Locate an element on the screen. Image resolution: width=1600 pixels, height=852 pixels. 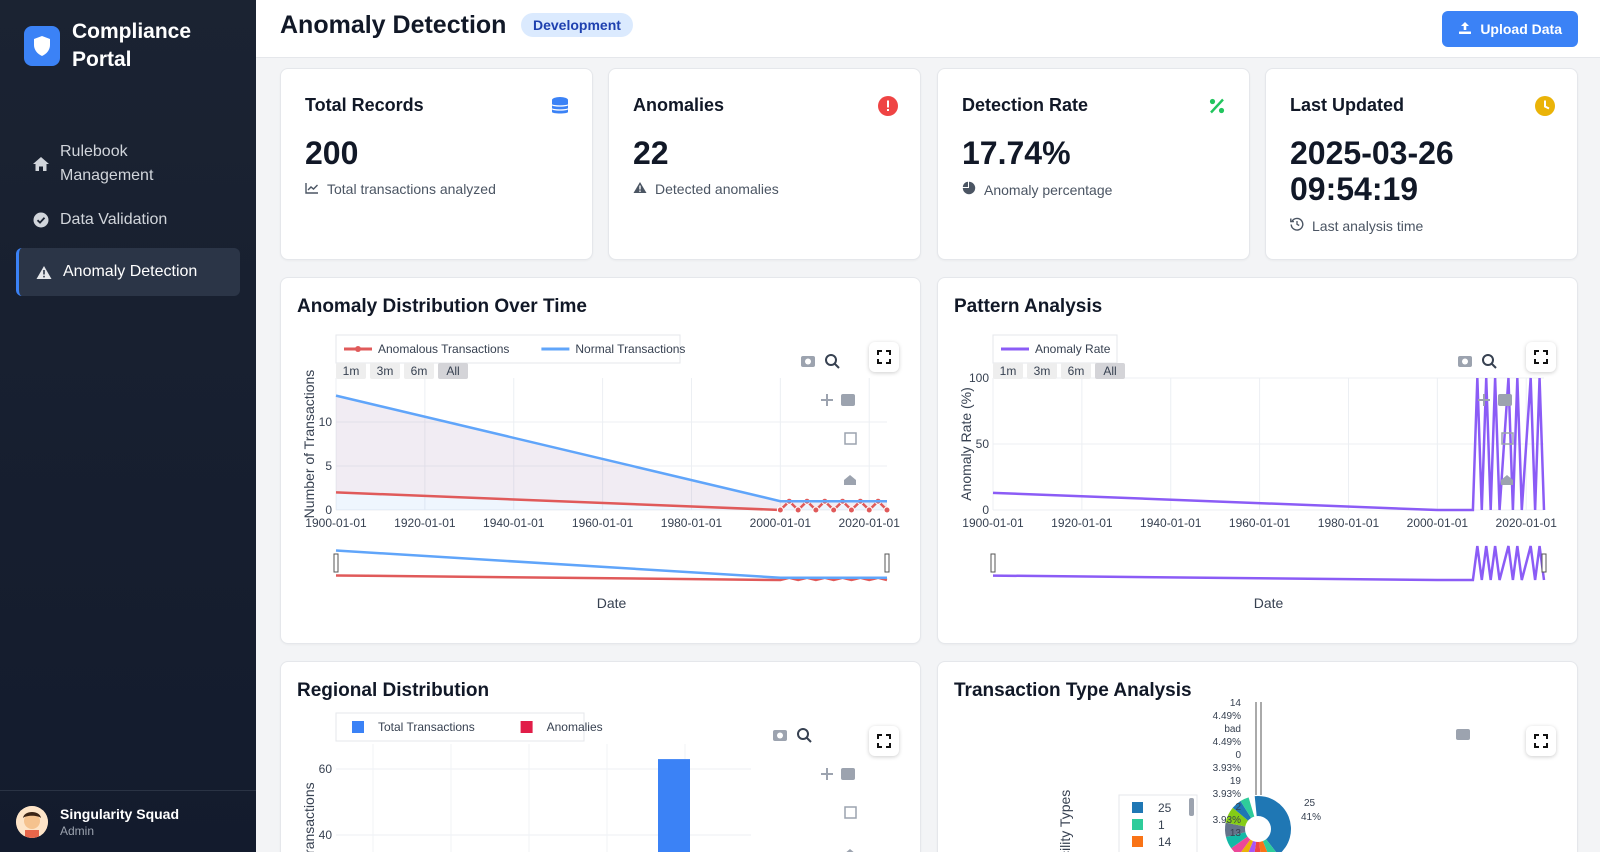
camera-icon is located at coordinates (1463, 734).